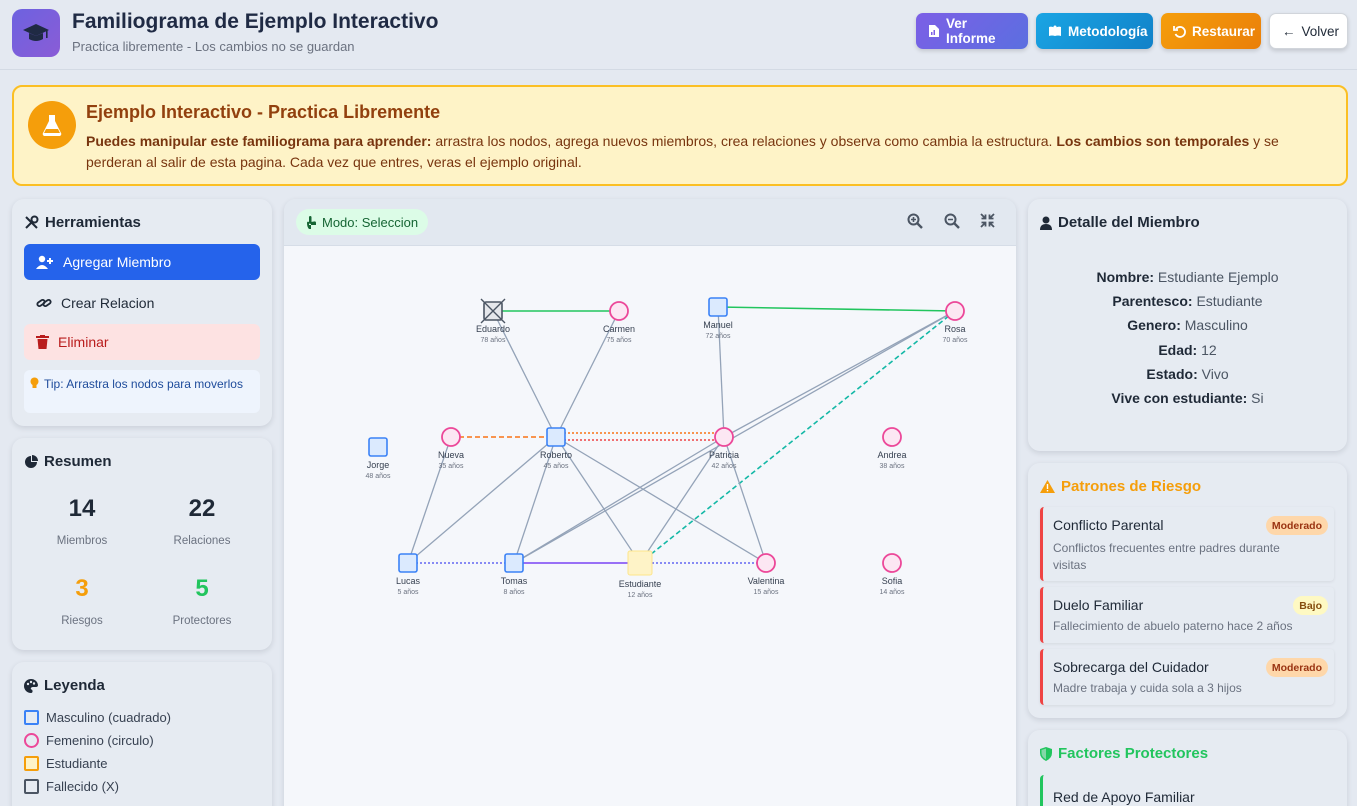 This screenshot has height=806, width=1357. Describe the element at coordinates (74, 685) in the screenshot. I see `legend-title-label: Leyenda` at that location.